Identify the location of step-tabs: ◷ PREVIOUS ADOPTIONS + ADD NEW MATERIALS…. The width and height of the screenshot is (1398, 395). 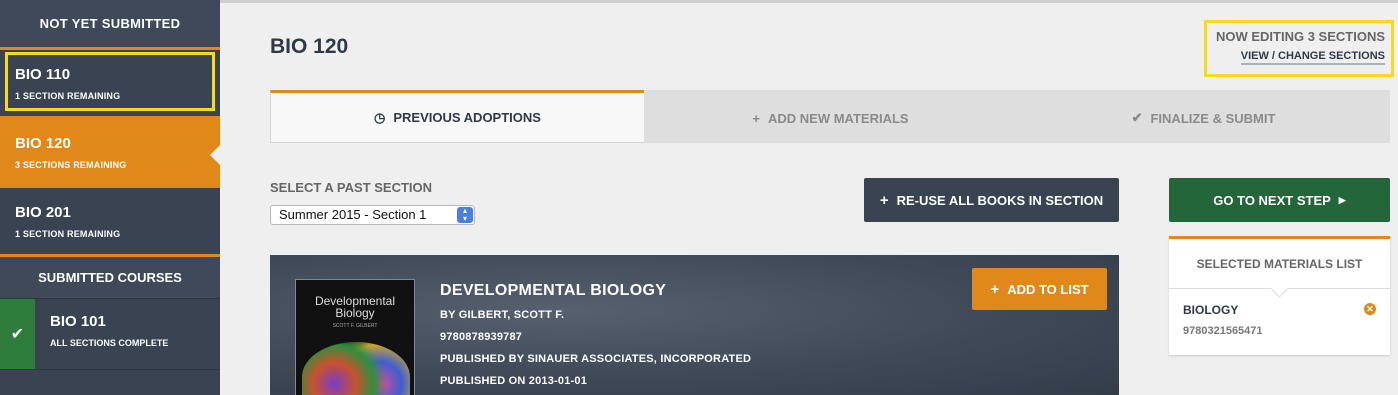
(830, 116).